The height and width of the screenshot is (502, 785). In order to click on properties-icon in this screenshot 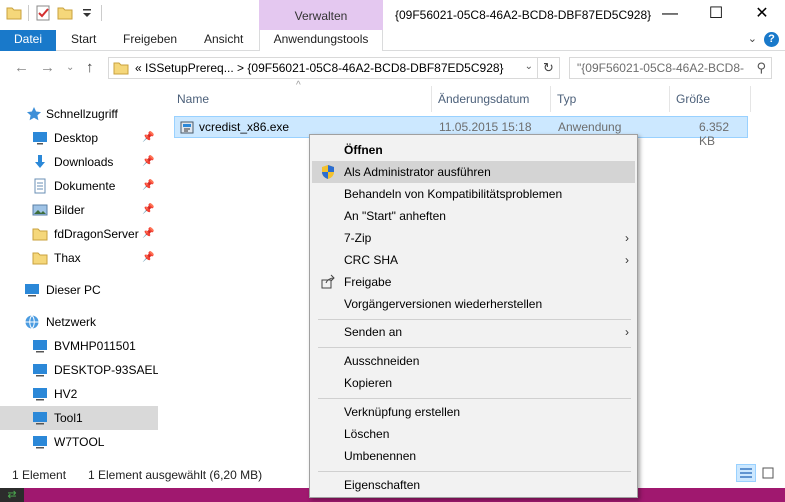, I will do `click(43, 13)`.